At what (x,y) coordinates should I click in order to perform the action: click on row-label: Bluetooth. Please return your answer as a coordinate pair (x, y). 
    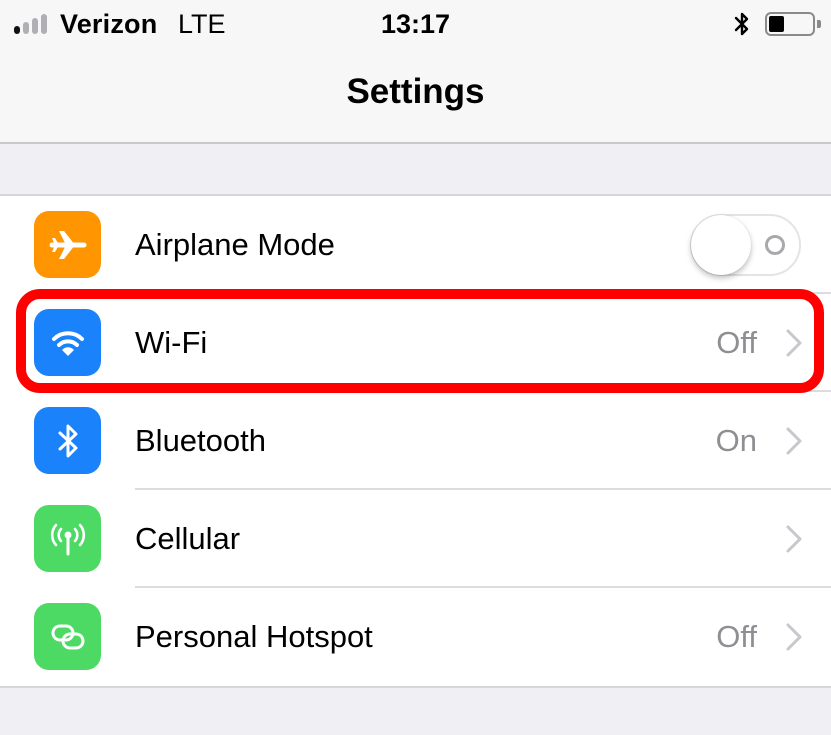
    Looking at the image, I should click on (200, 440).